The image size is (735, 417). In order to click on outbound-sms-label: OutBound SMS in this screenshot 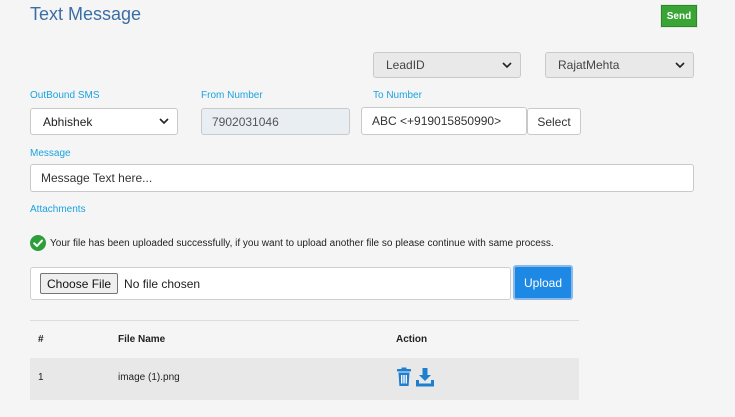, I will do `click(65, 95)`.